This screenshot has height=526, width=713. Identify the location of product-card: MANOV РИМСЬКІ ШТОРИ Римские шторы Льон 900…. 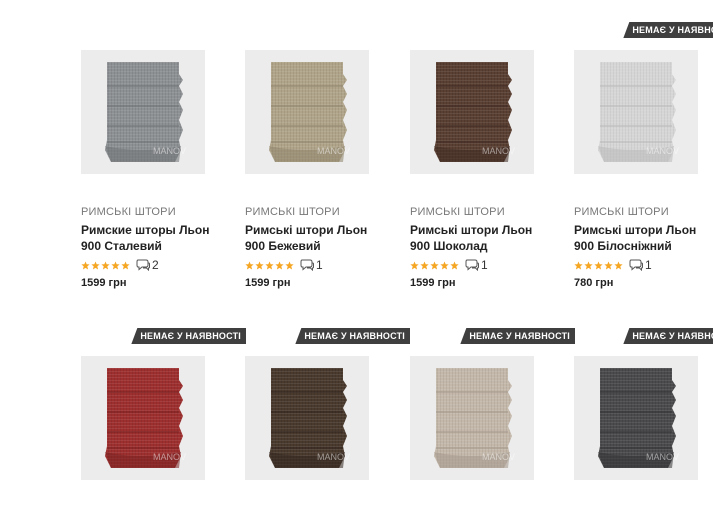
(156, 144).